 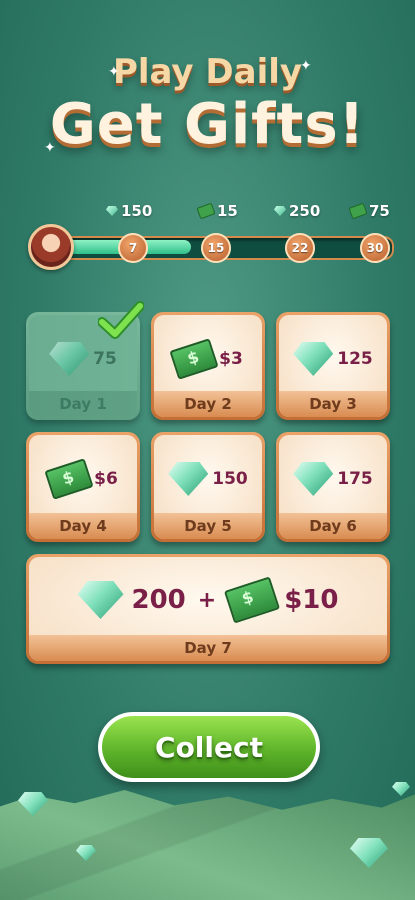 What do you see at coordinates (133, 248) in the screenshot?
I see `milestone-badge: 7` at bounding box center [133, 248].